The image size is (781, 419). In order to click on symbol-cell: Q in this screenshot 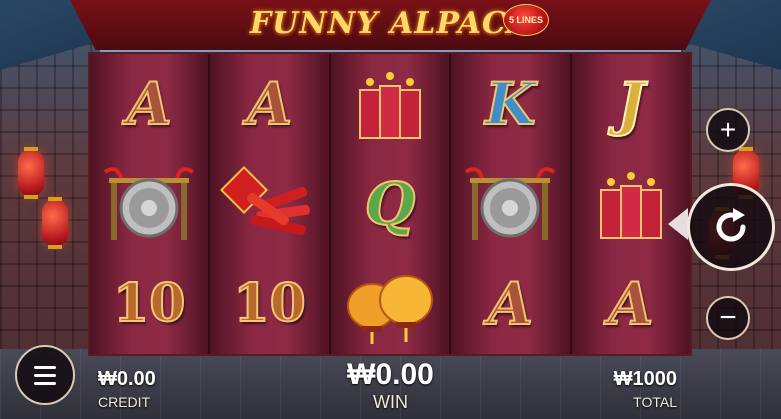, I will do `click(390, 204)`.